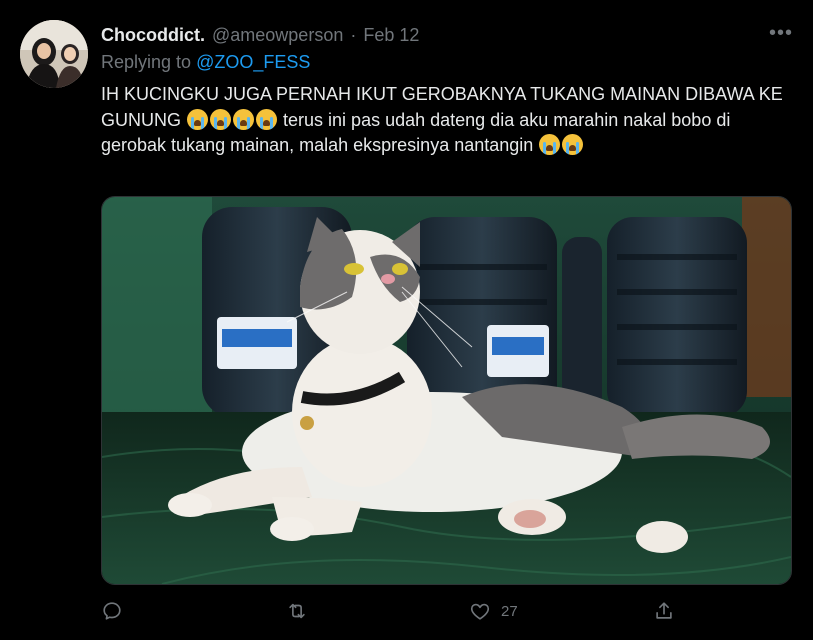 The width and height of the screenshot is (813, 640). I want to click on share-button, so click(664, 611).